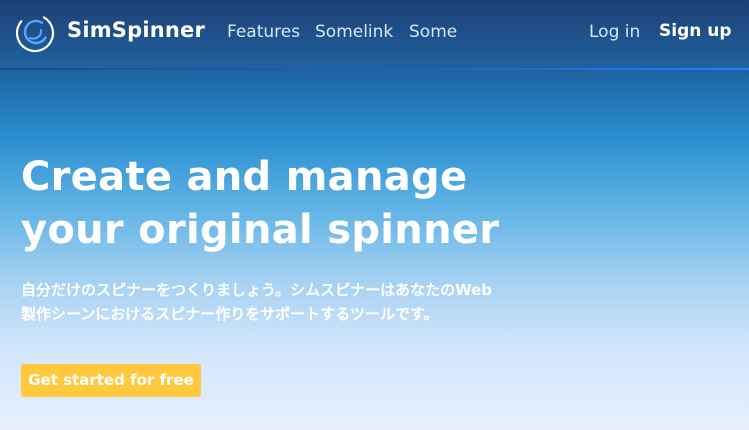  Describe the element at coordinates (260, 230) in the screenshot. I see `hero-title-line-2: your original spinner` at that location.